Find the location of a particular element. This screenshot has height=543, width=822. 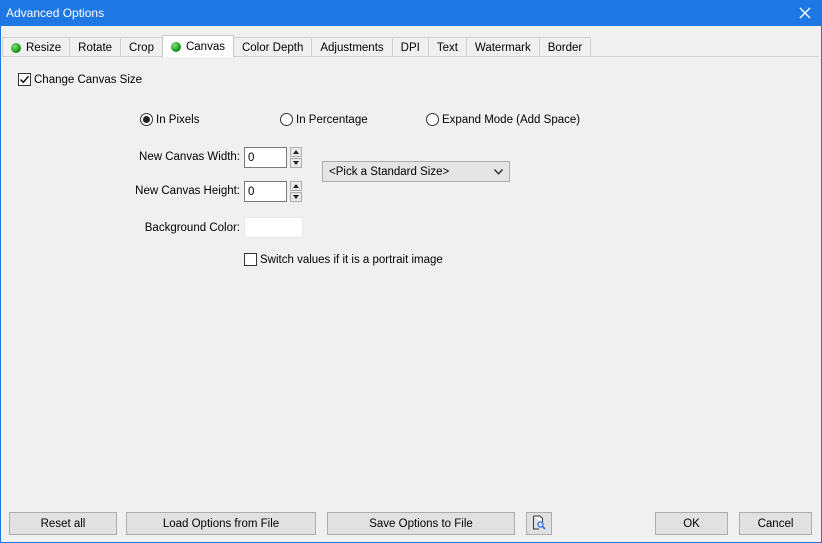

tab-label: Adjustments is located at coordinates (352, 47).